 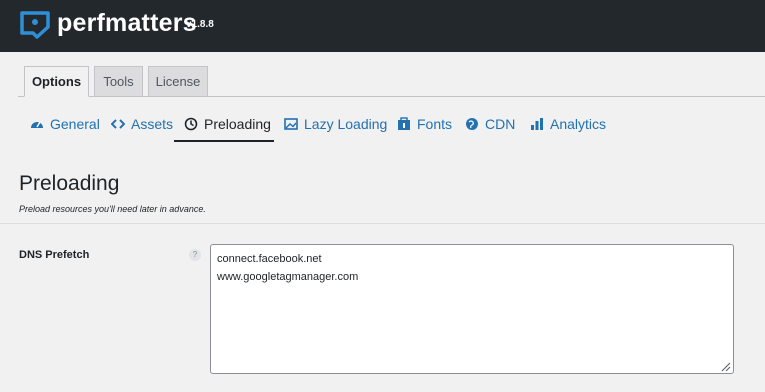 I want to click on globe-icon, so click(x=472, y=124).